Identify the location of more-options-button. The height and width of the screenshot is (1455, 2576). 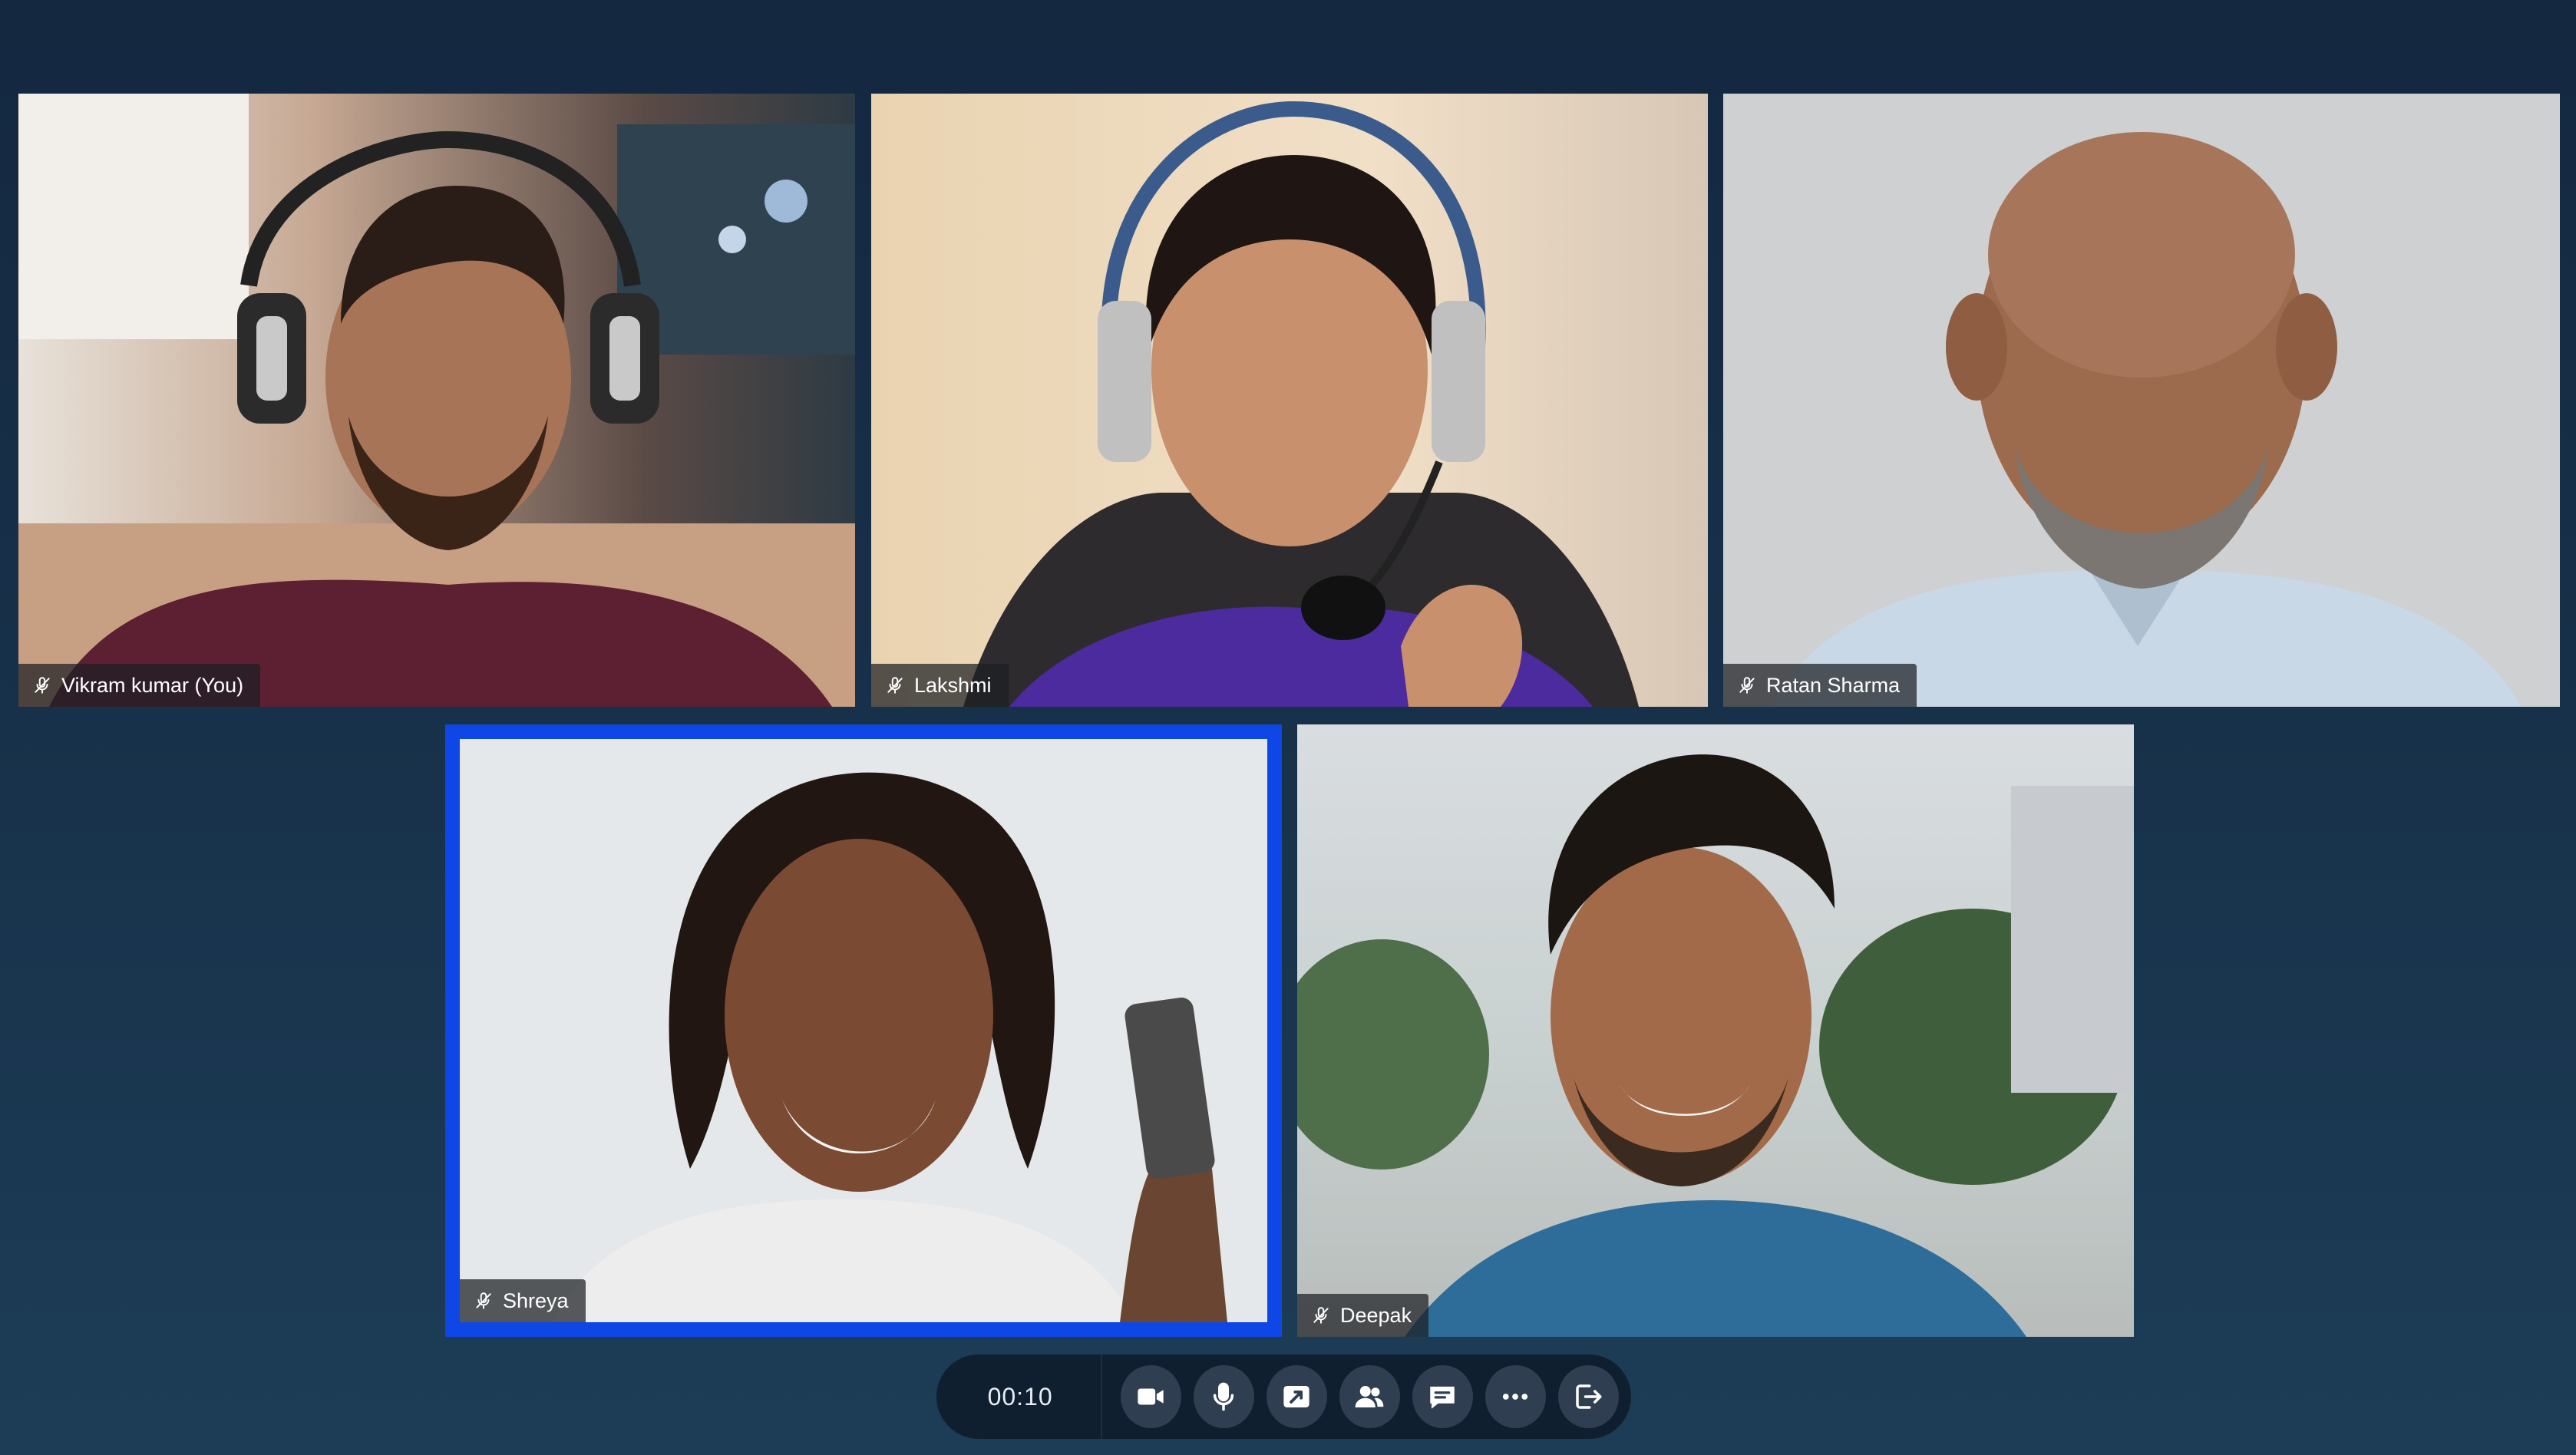
(1515, 1396).